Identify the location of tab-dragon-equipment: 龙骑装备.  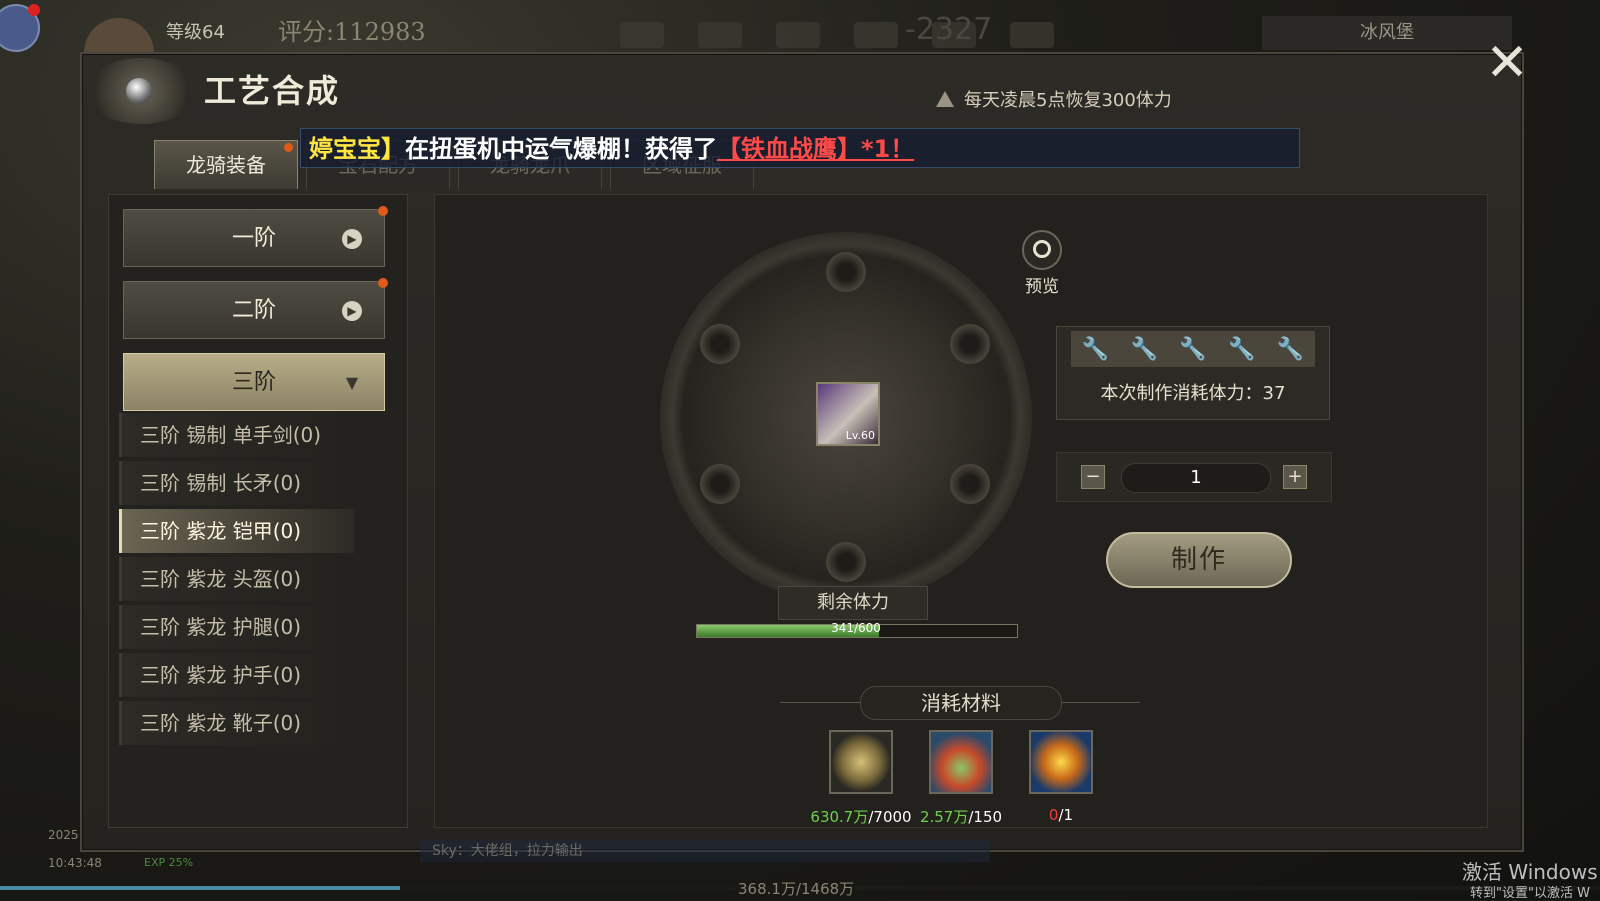
(226, 164).